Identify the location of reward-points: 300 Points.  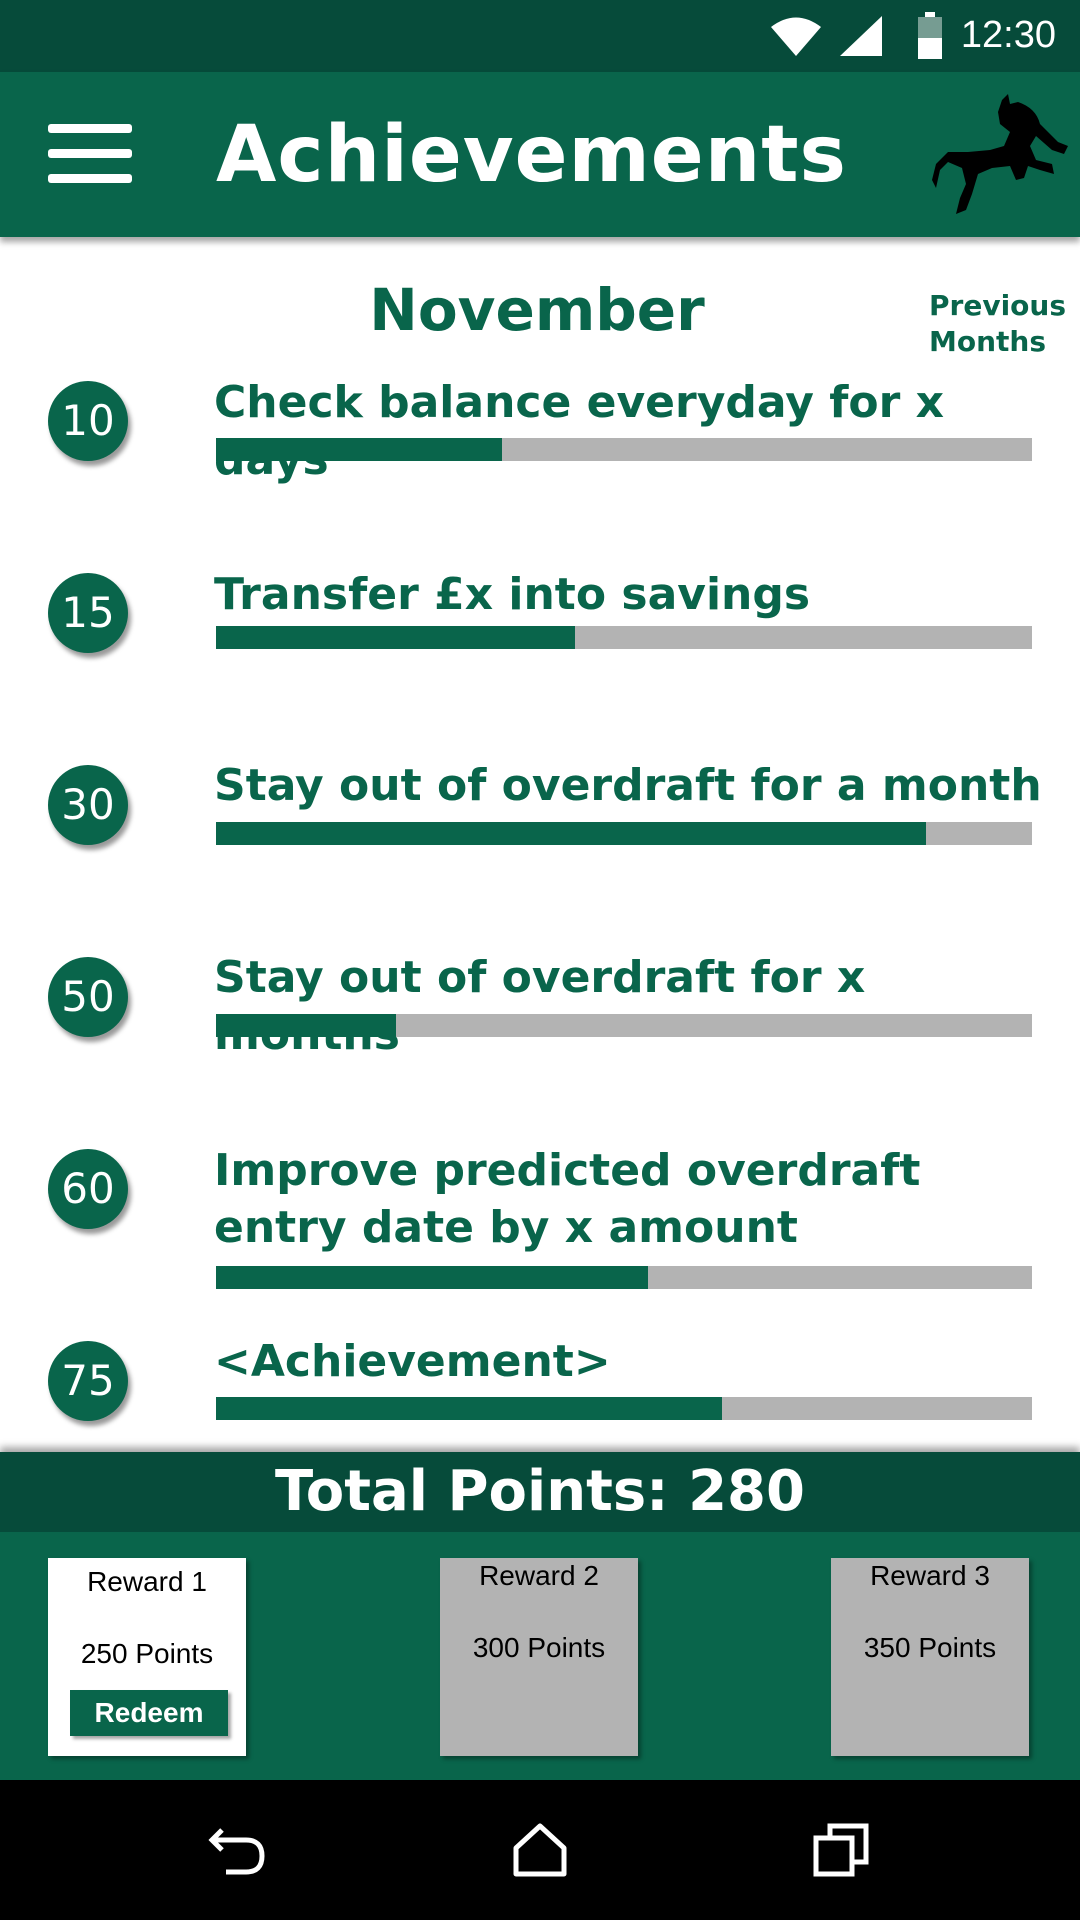
(539, 1647).